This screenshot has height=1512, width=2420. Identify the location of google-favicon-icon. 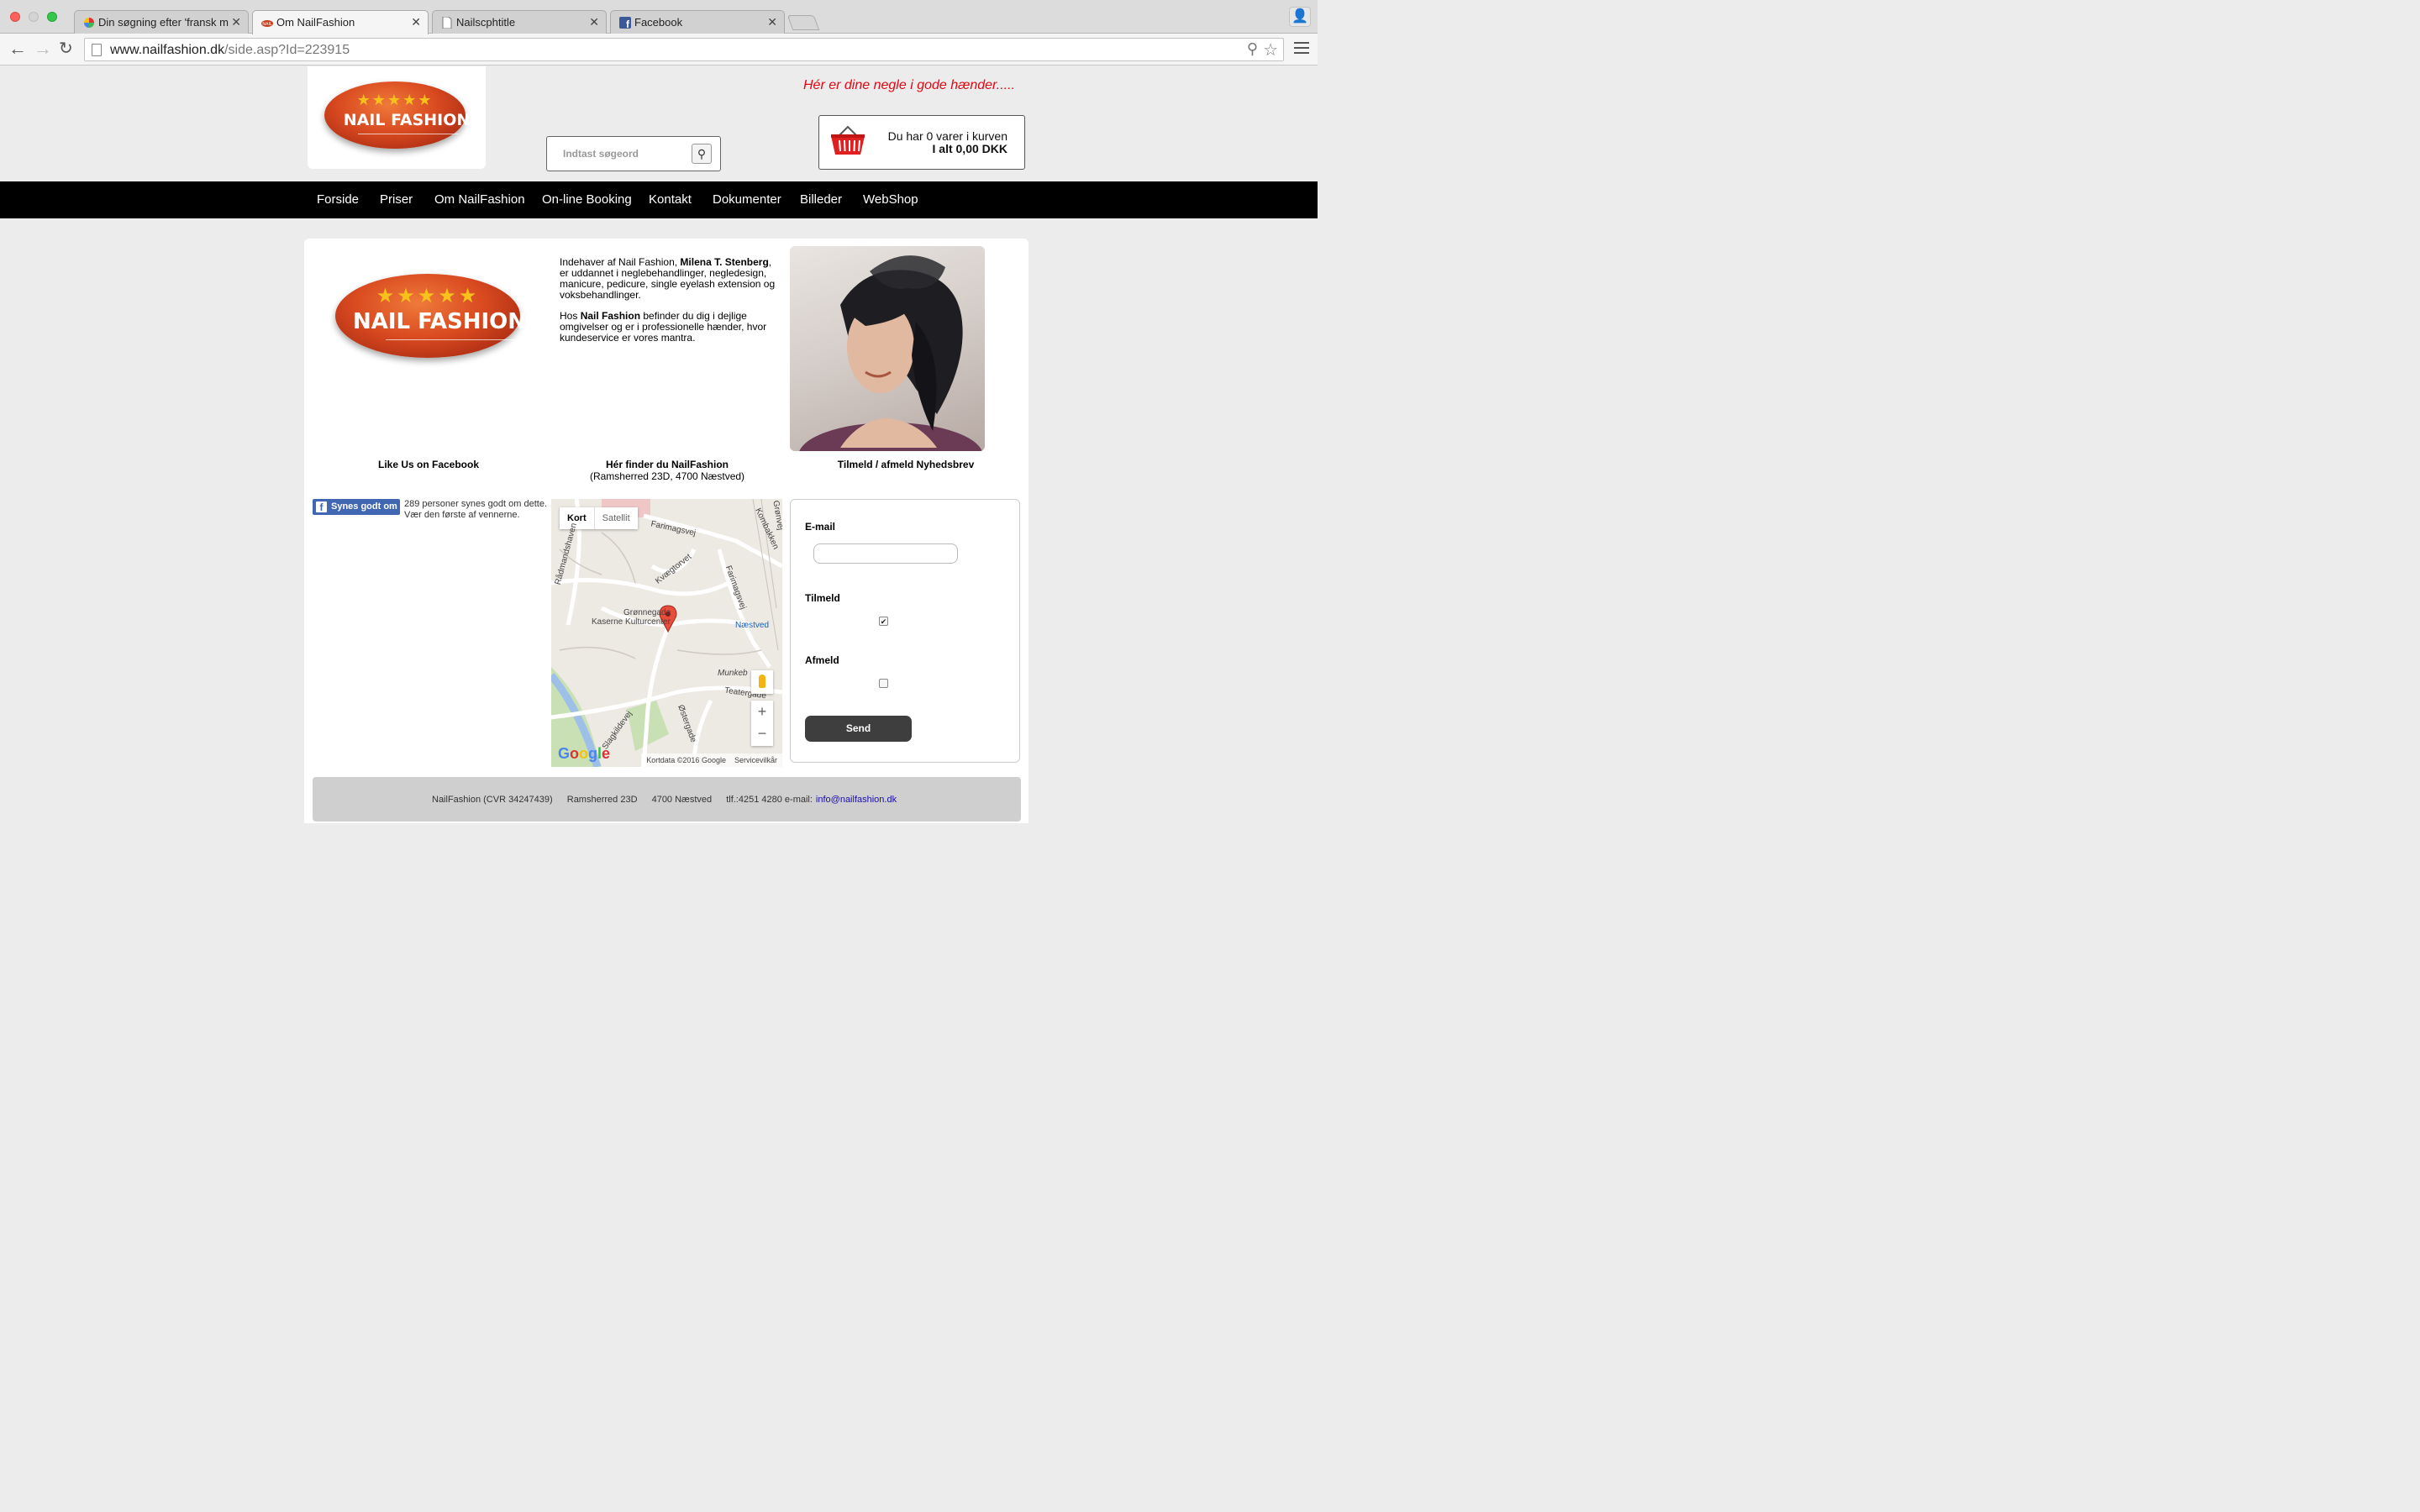
(89, 23).